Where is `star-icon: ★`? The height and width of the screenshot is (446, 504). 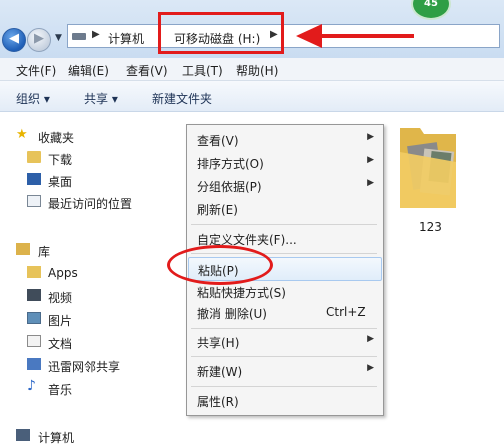
star-icon: ★ is located at coordinates (22, 134).